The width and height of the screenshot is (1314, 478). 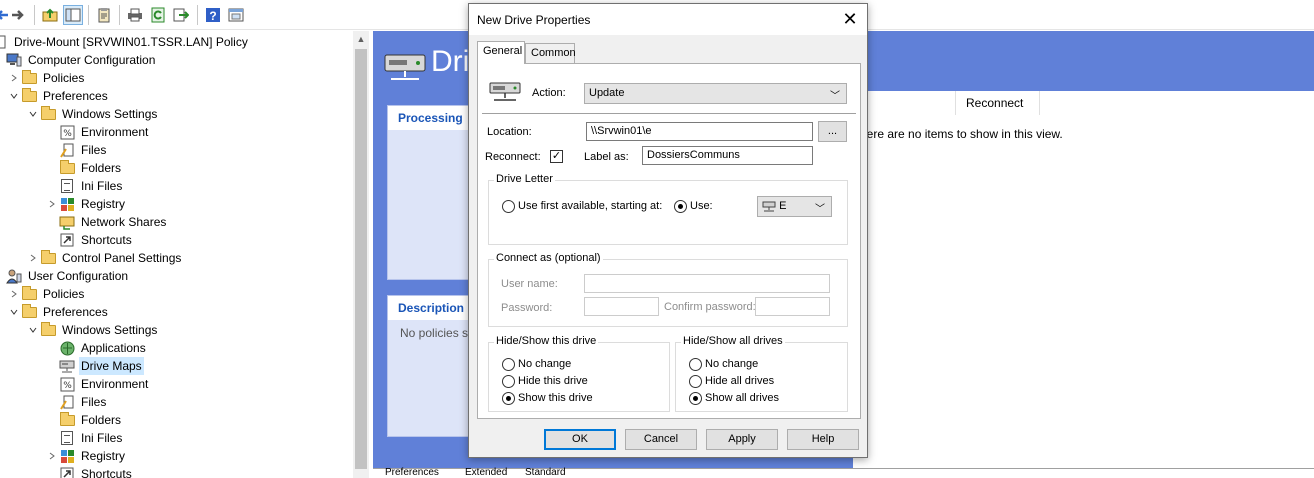 What do you see at coordinates (823, 439) in the screenshot?
I see `help-button: Help` at bounding box center [823, 439].